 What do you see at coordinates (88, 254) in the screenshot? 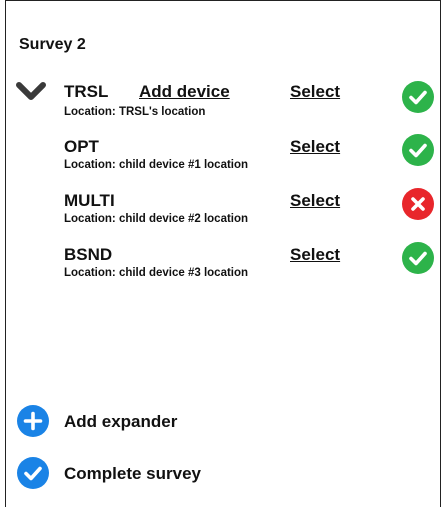
I see `device-name-bsnd: BSND` at bounding box center [88, 254].